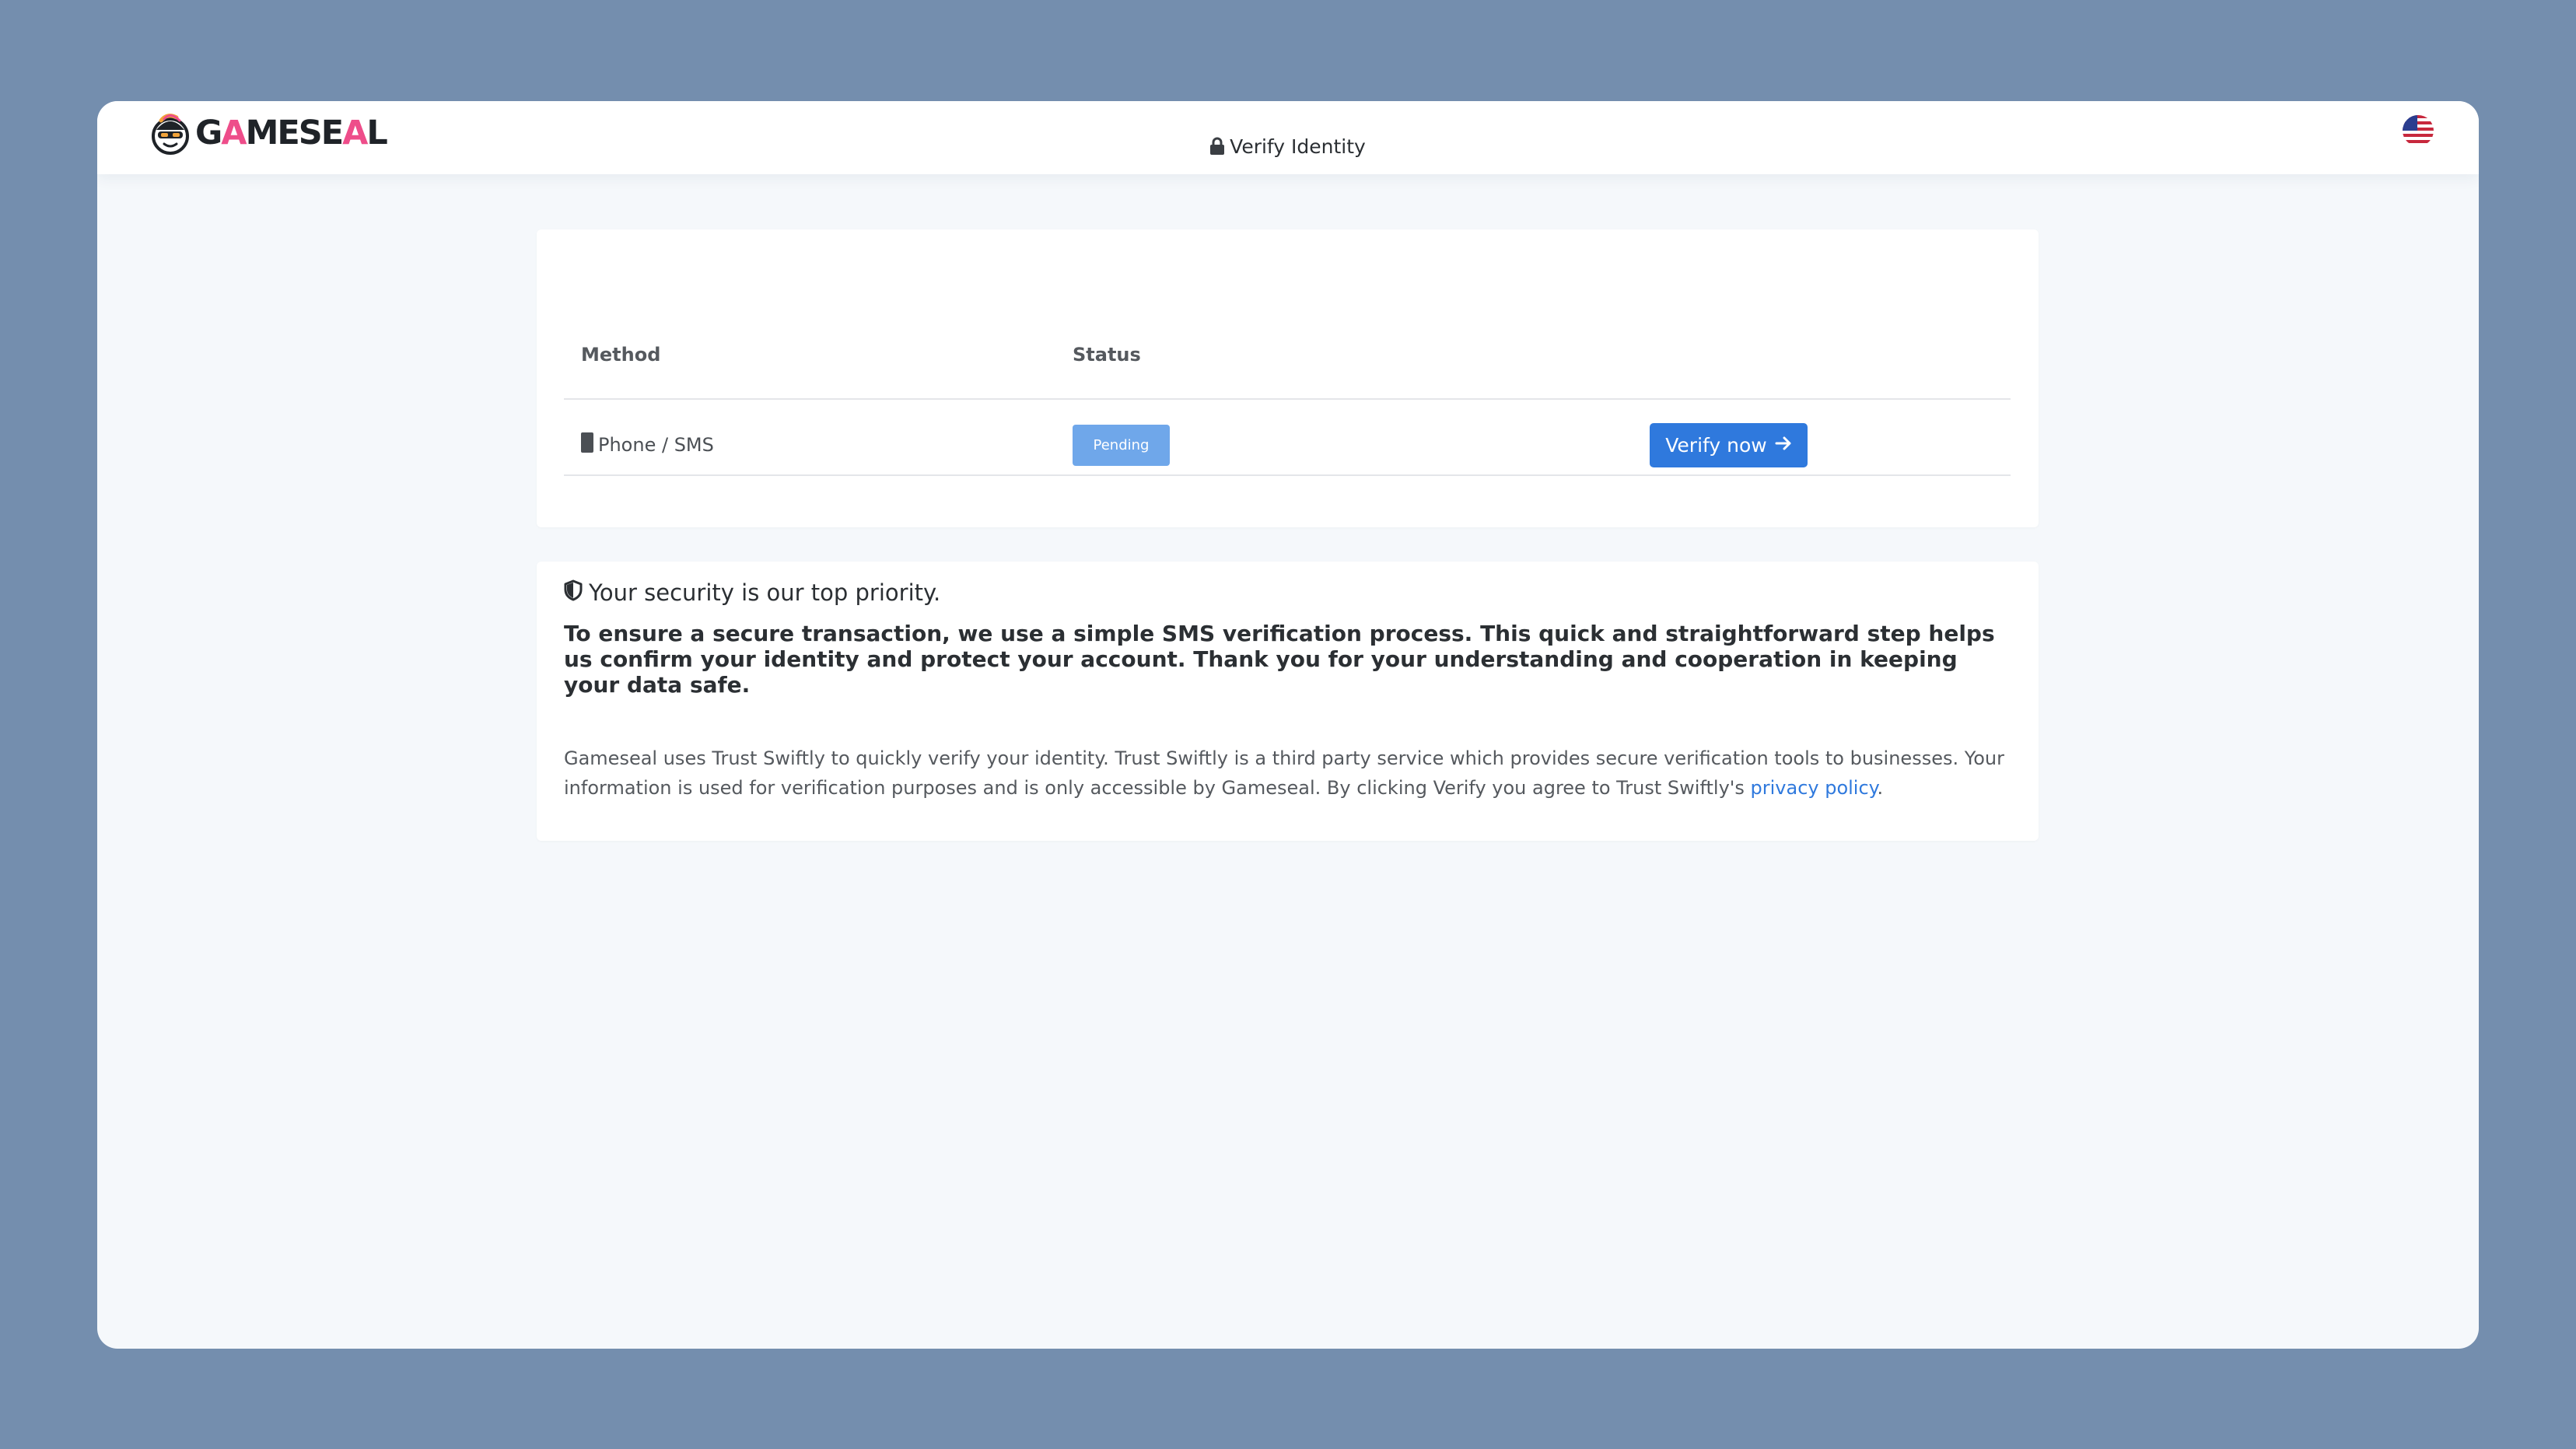 This screenshot has height=1449, width=2576. I want to click on phone-icon, so click(587, 444).